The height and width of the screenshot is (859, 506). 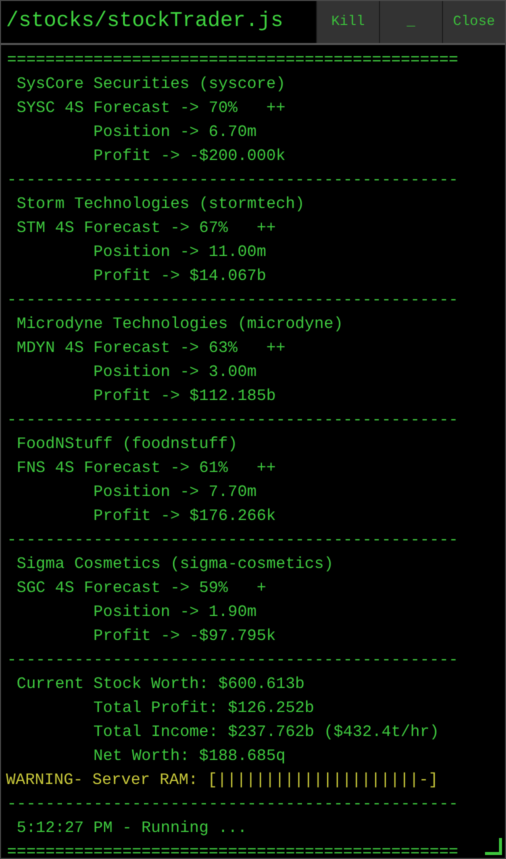 What do you see at coordinates (180, 324) in the screenshot?
I see `log-line: Microdyne Technologies (microdyne)` at bounding box center [180, 324].